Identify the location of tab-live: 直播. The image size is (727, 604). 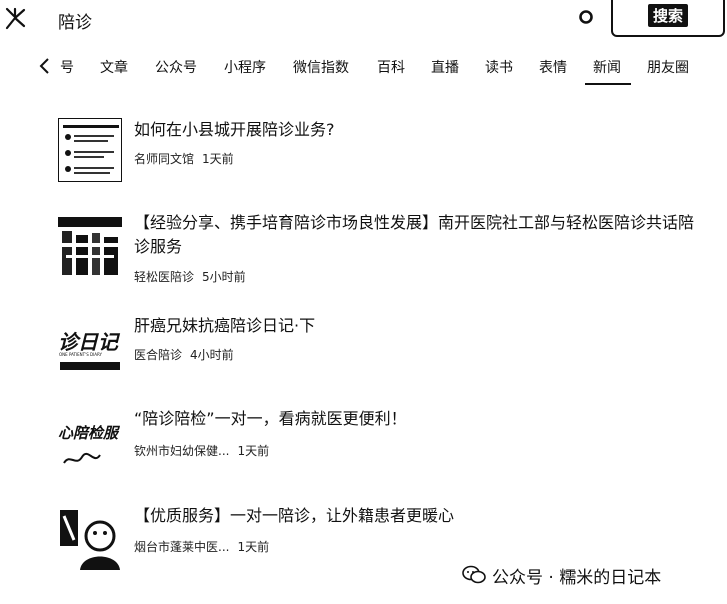
(445, 67).